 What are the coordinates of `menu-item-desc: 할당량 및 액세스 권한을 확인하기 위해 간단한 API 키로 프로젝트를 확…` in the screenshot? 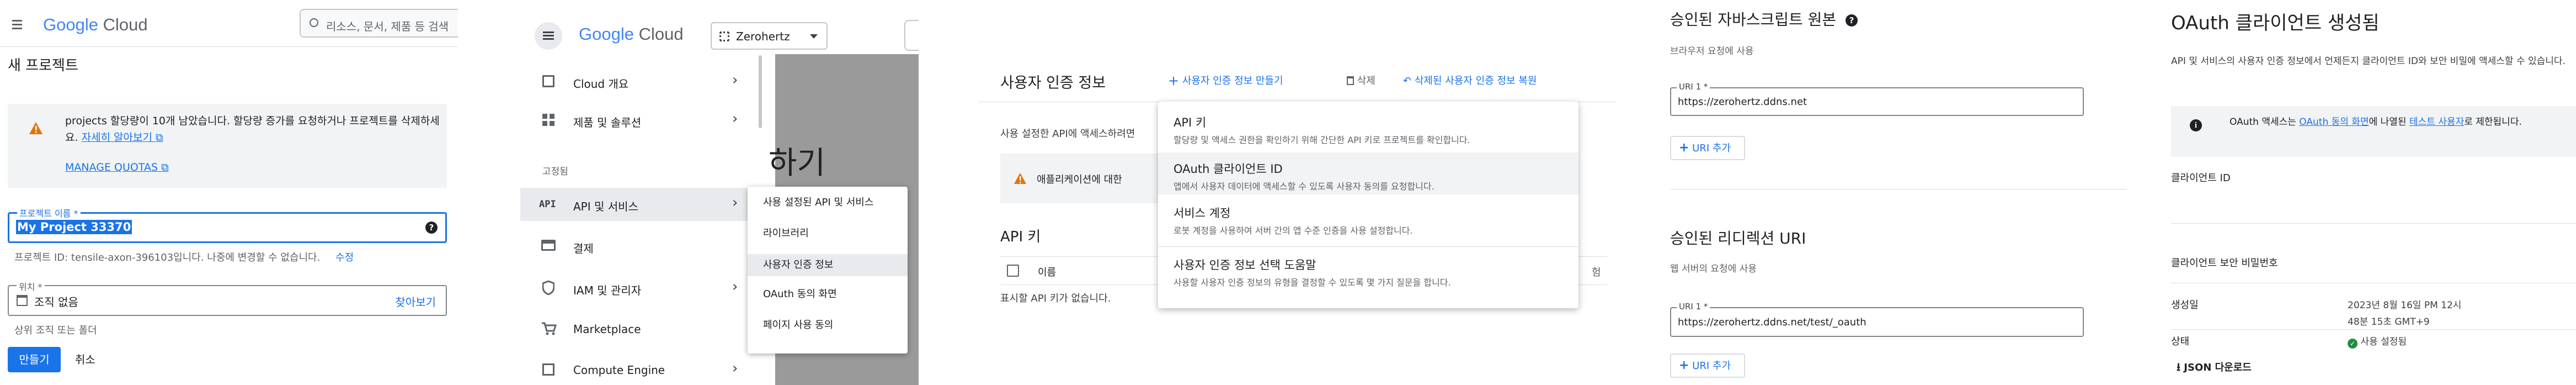 It's located at (1322, 140).